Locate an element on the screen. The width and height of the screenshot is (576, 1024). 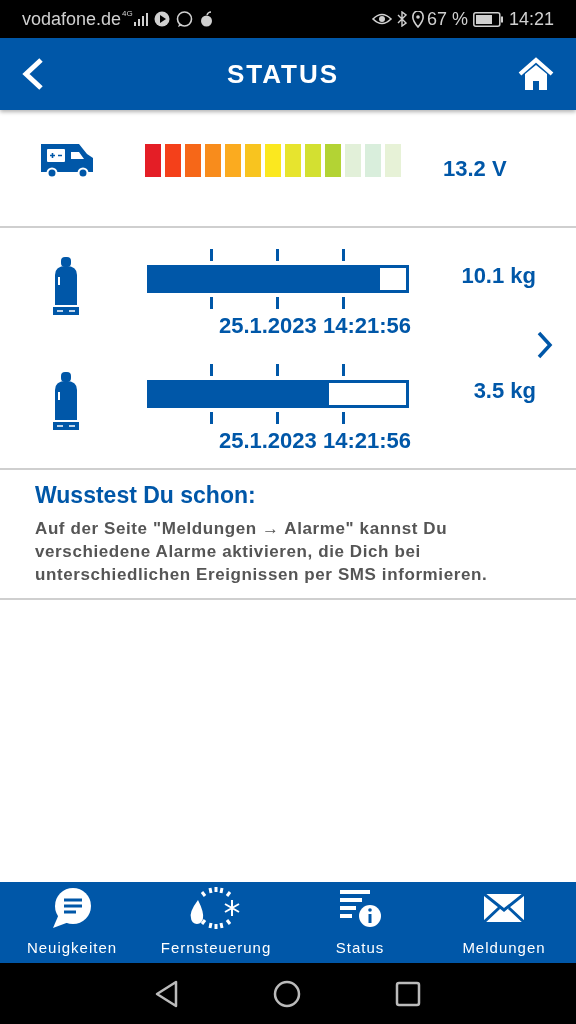
chat-bubble-icon is located at coordinates (72, 907).